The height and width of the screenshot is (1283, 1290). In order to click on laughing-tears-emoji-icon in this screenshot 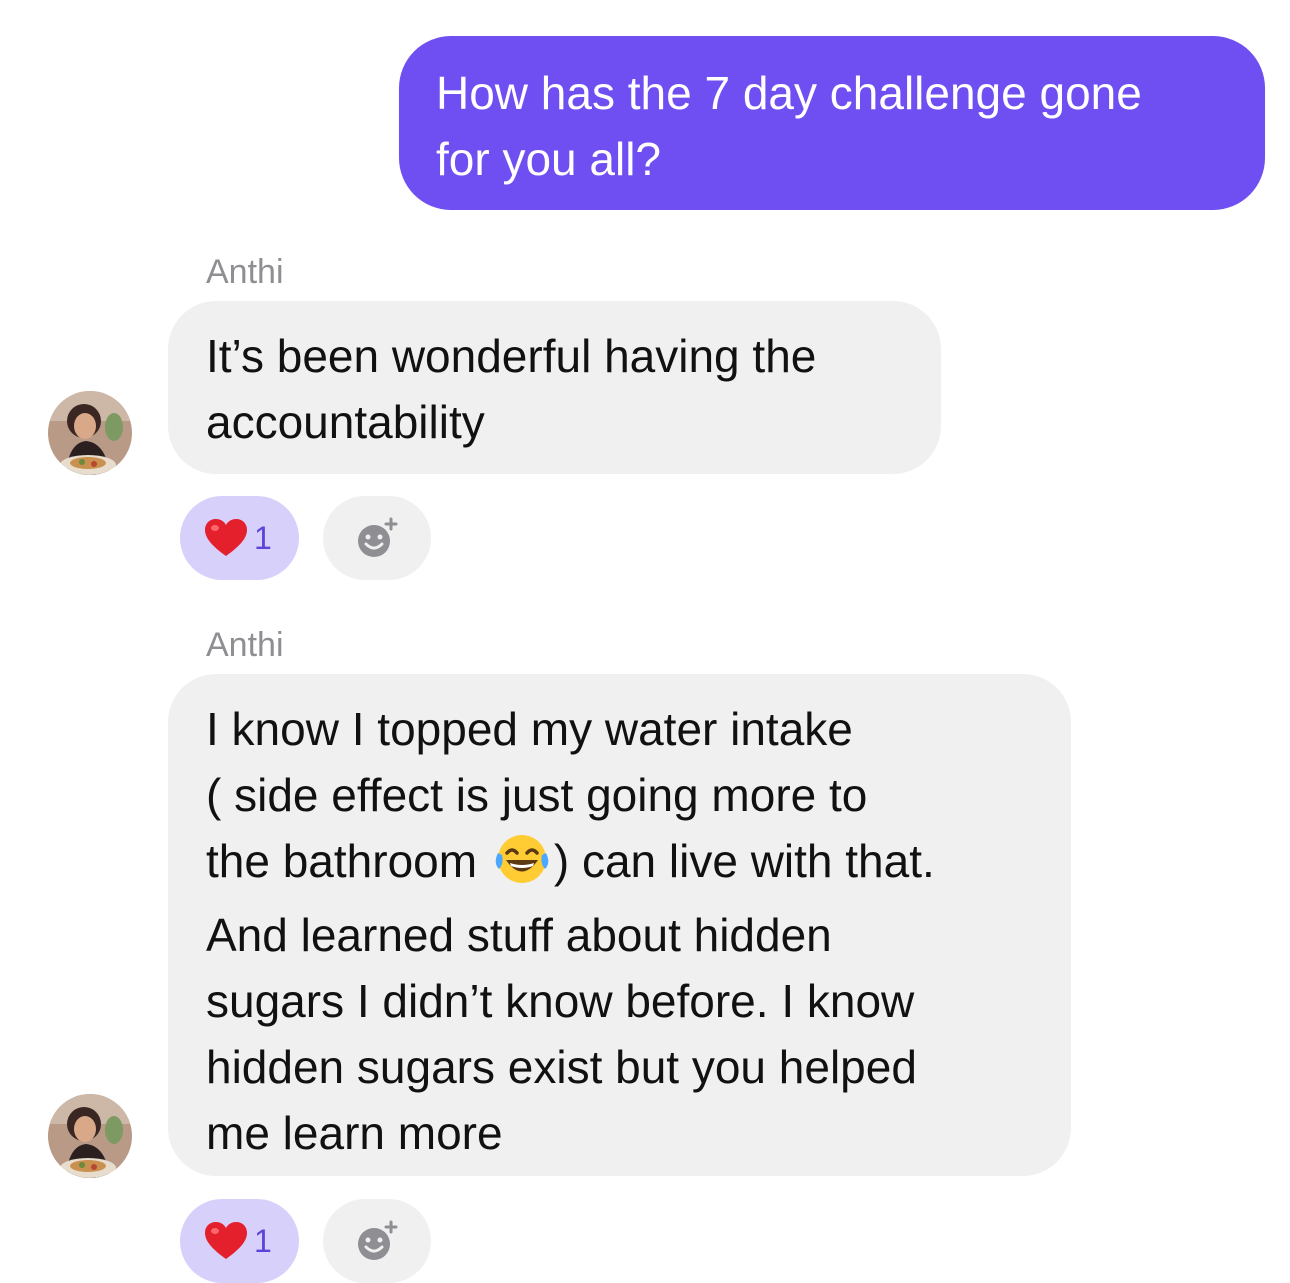, I will do `click(522, 867)`.